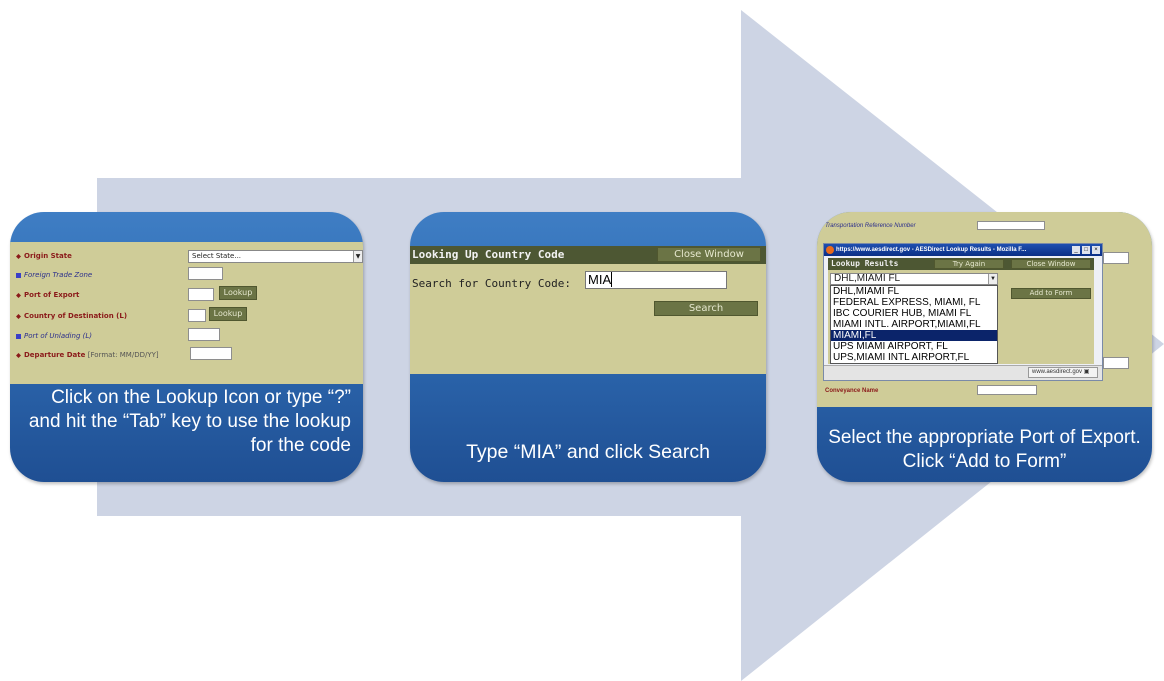 This screenshot has height=681, width=1164. I want to click on search-label: Search for Country Code:, so click(491, 283).